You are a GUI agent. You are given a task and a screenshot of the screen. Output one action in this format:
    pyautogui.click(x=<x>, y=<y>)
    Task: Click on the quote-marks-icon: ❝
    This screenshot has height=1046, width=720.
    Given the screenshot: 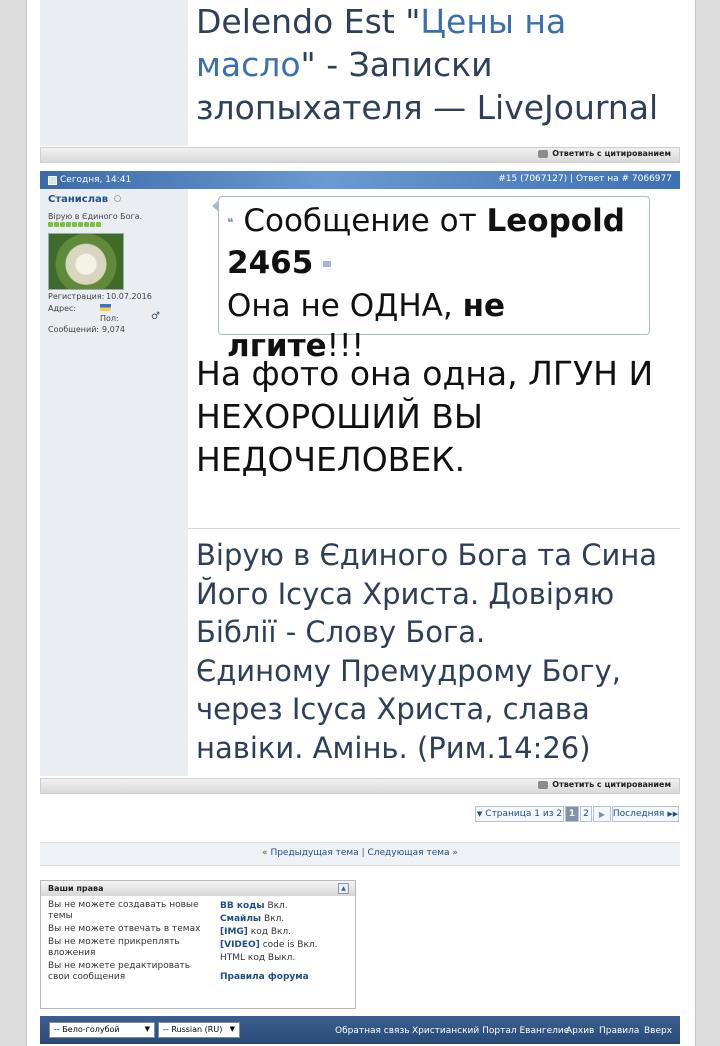 What is the action you would take?
    pyautogui.click(x=230, y=222)
    